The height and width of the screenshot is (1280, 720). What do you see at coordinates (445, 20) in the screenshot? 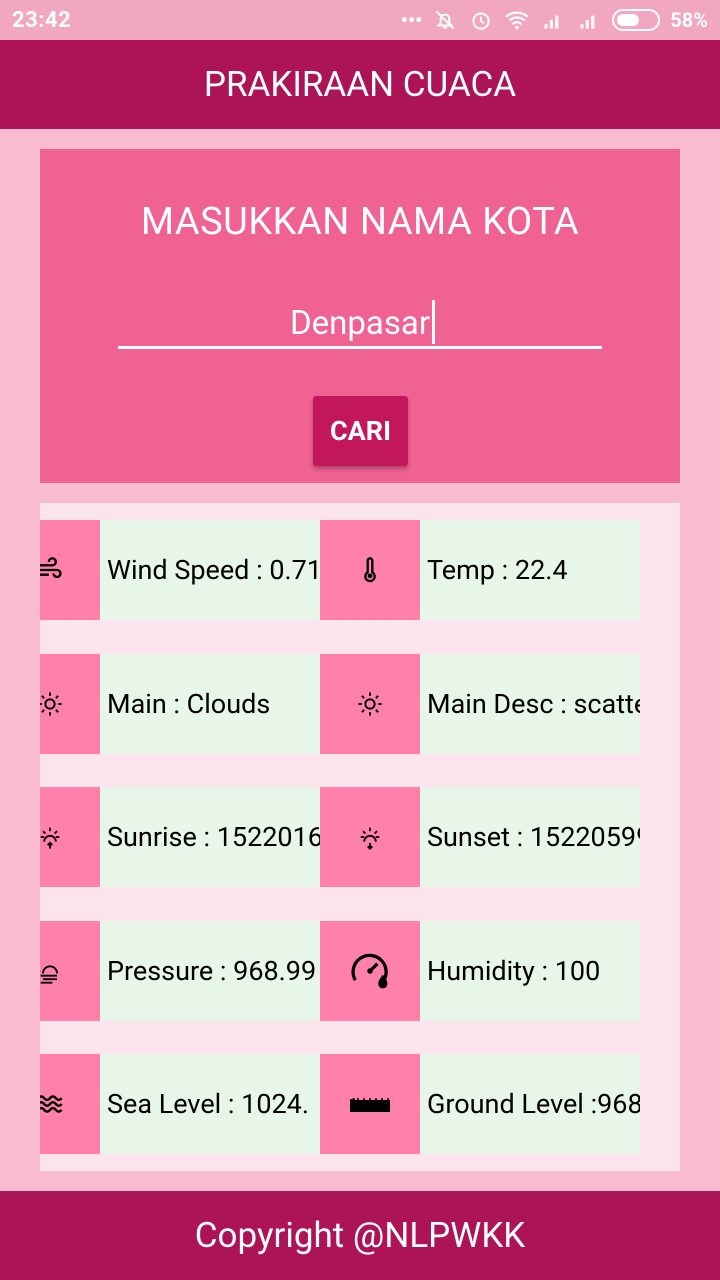
I see `bell-off-icon` at bounding box center [445, 20].